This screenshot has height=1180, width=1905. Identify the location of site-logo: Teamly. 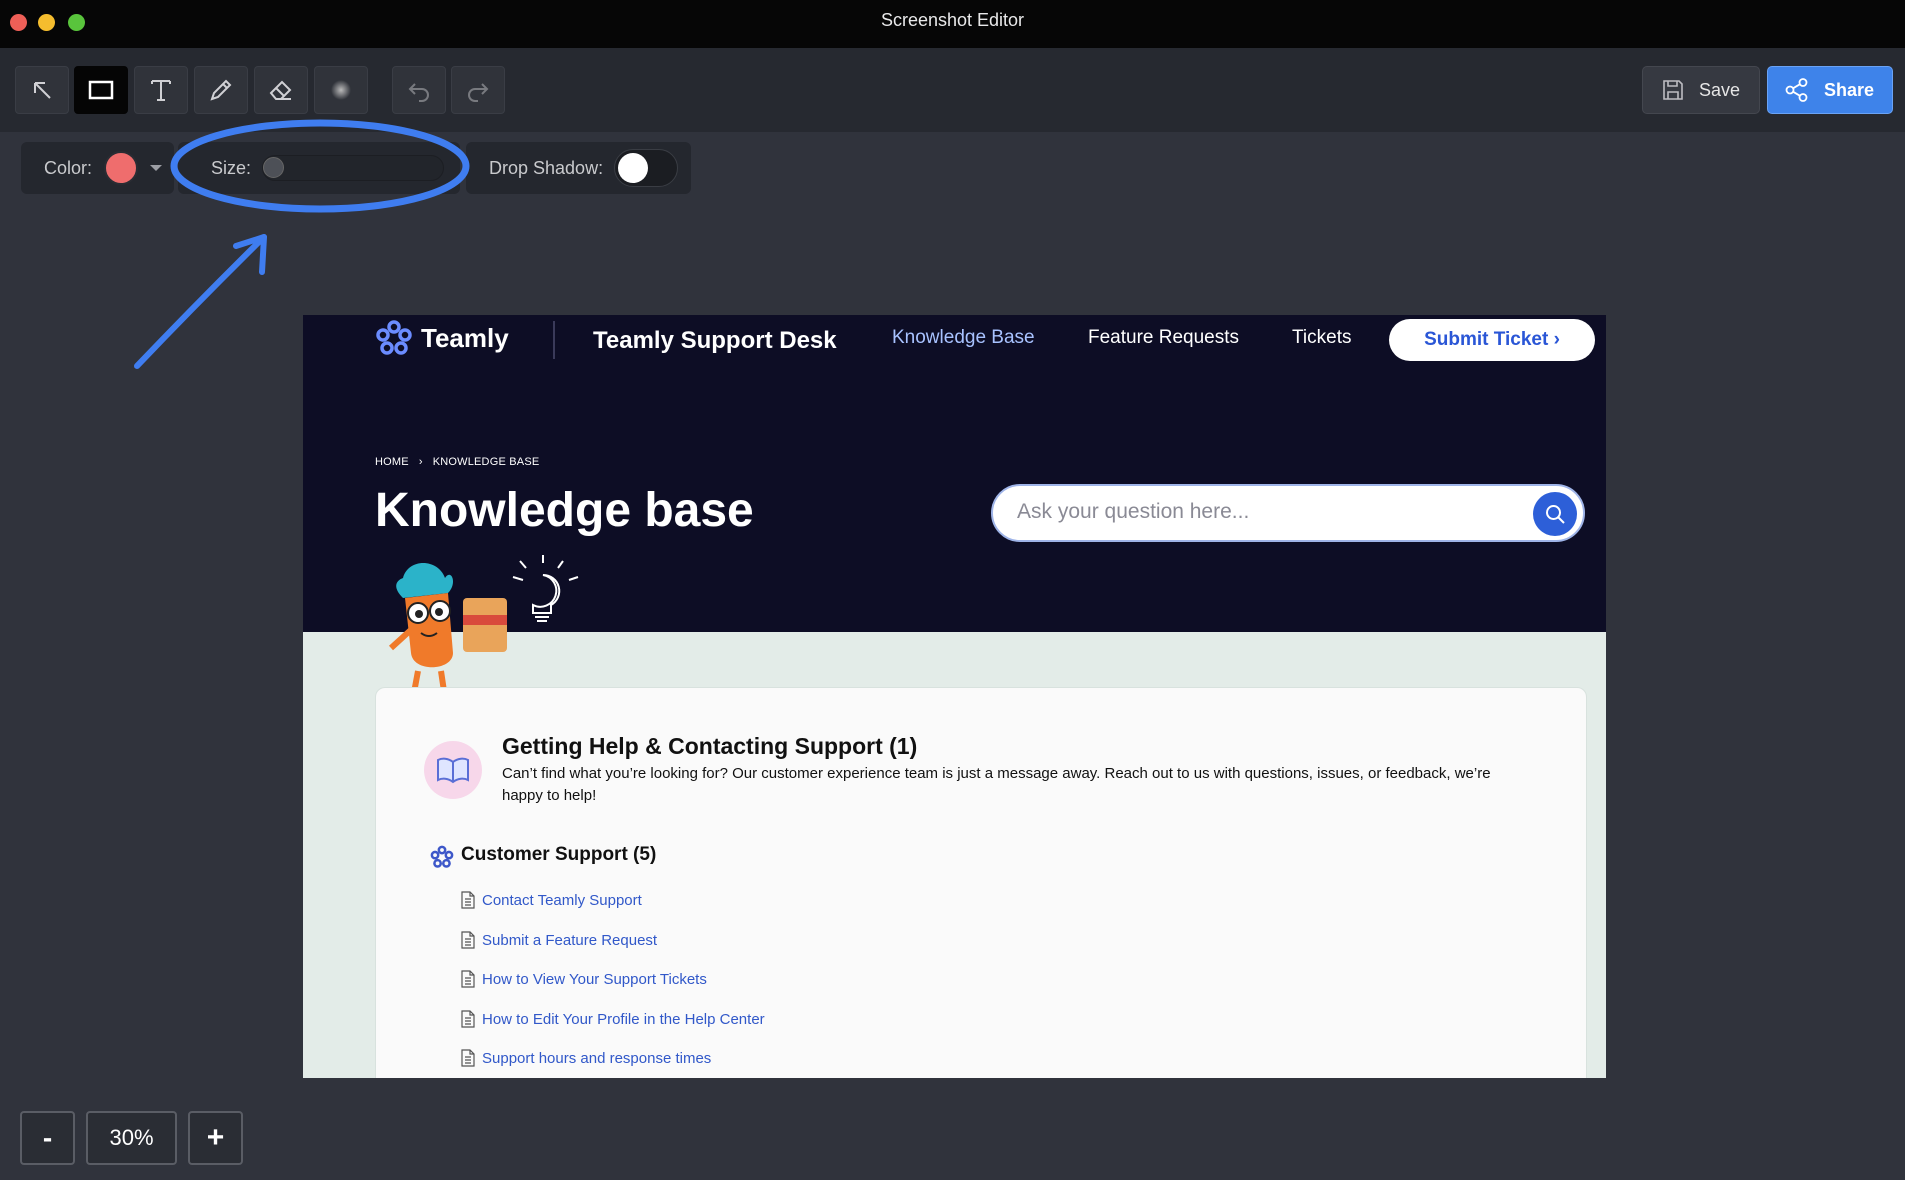
(442, 338).